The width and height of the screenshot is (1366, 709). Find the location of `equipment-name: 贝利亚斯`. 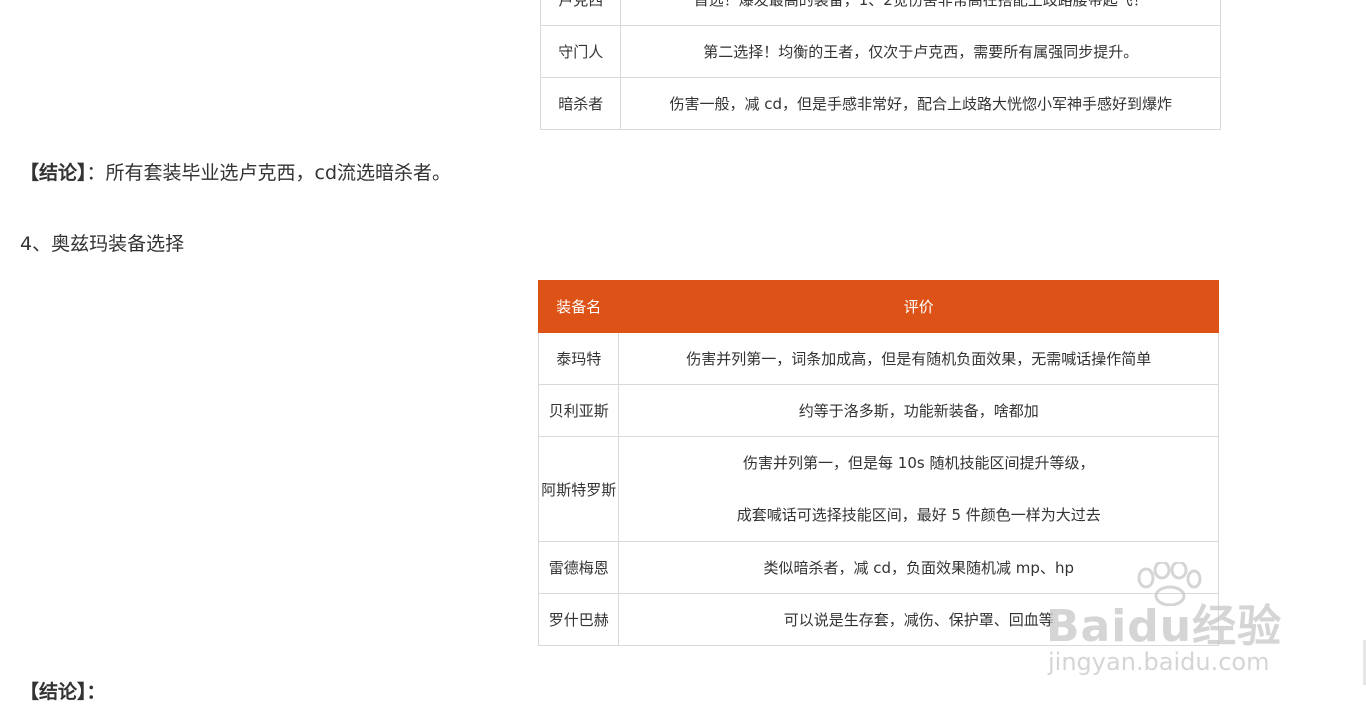

equipment-name: 贝利亚斯 is located at coordinates (578, 410).